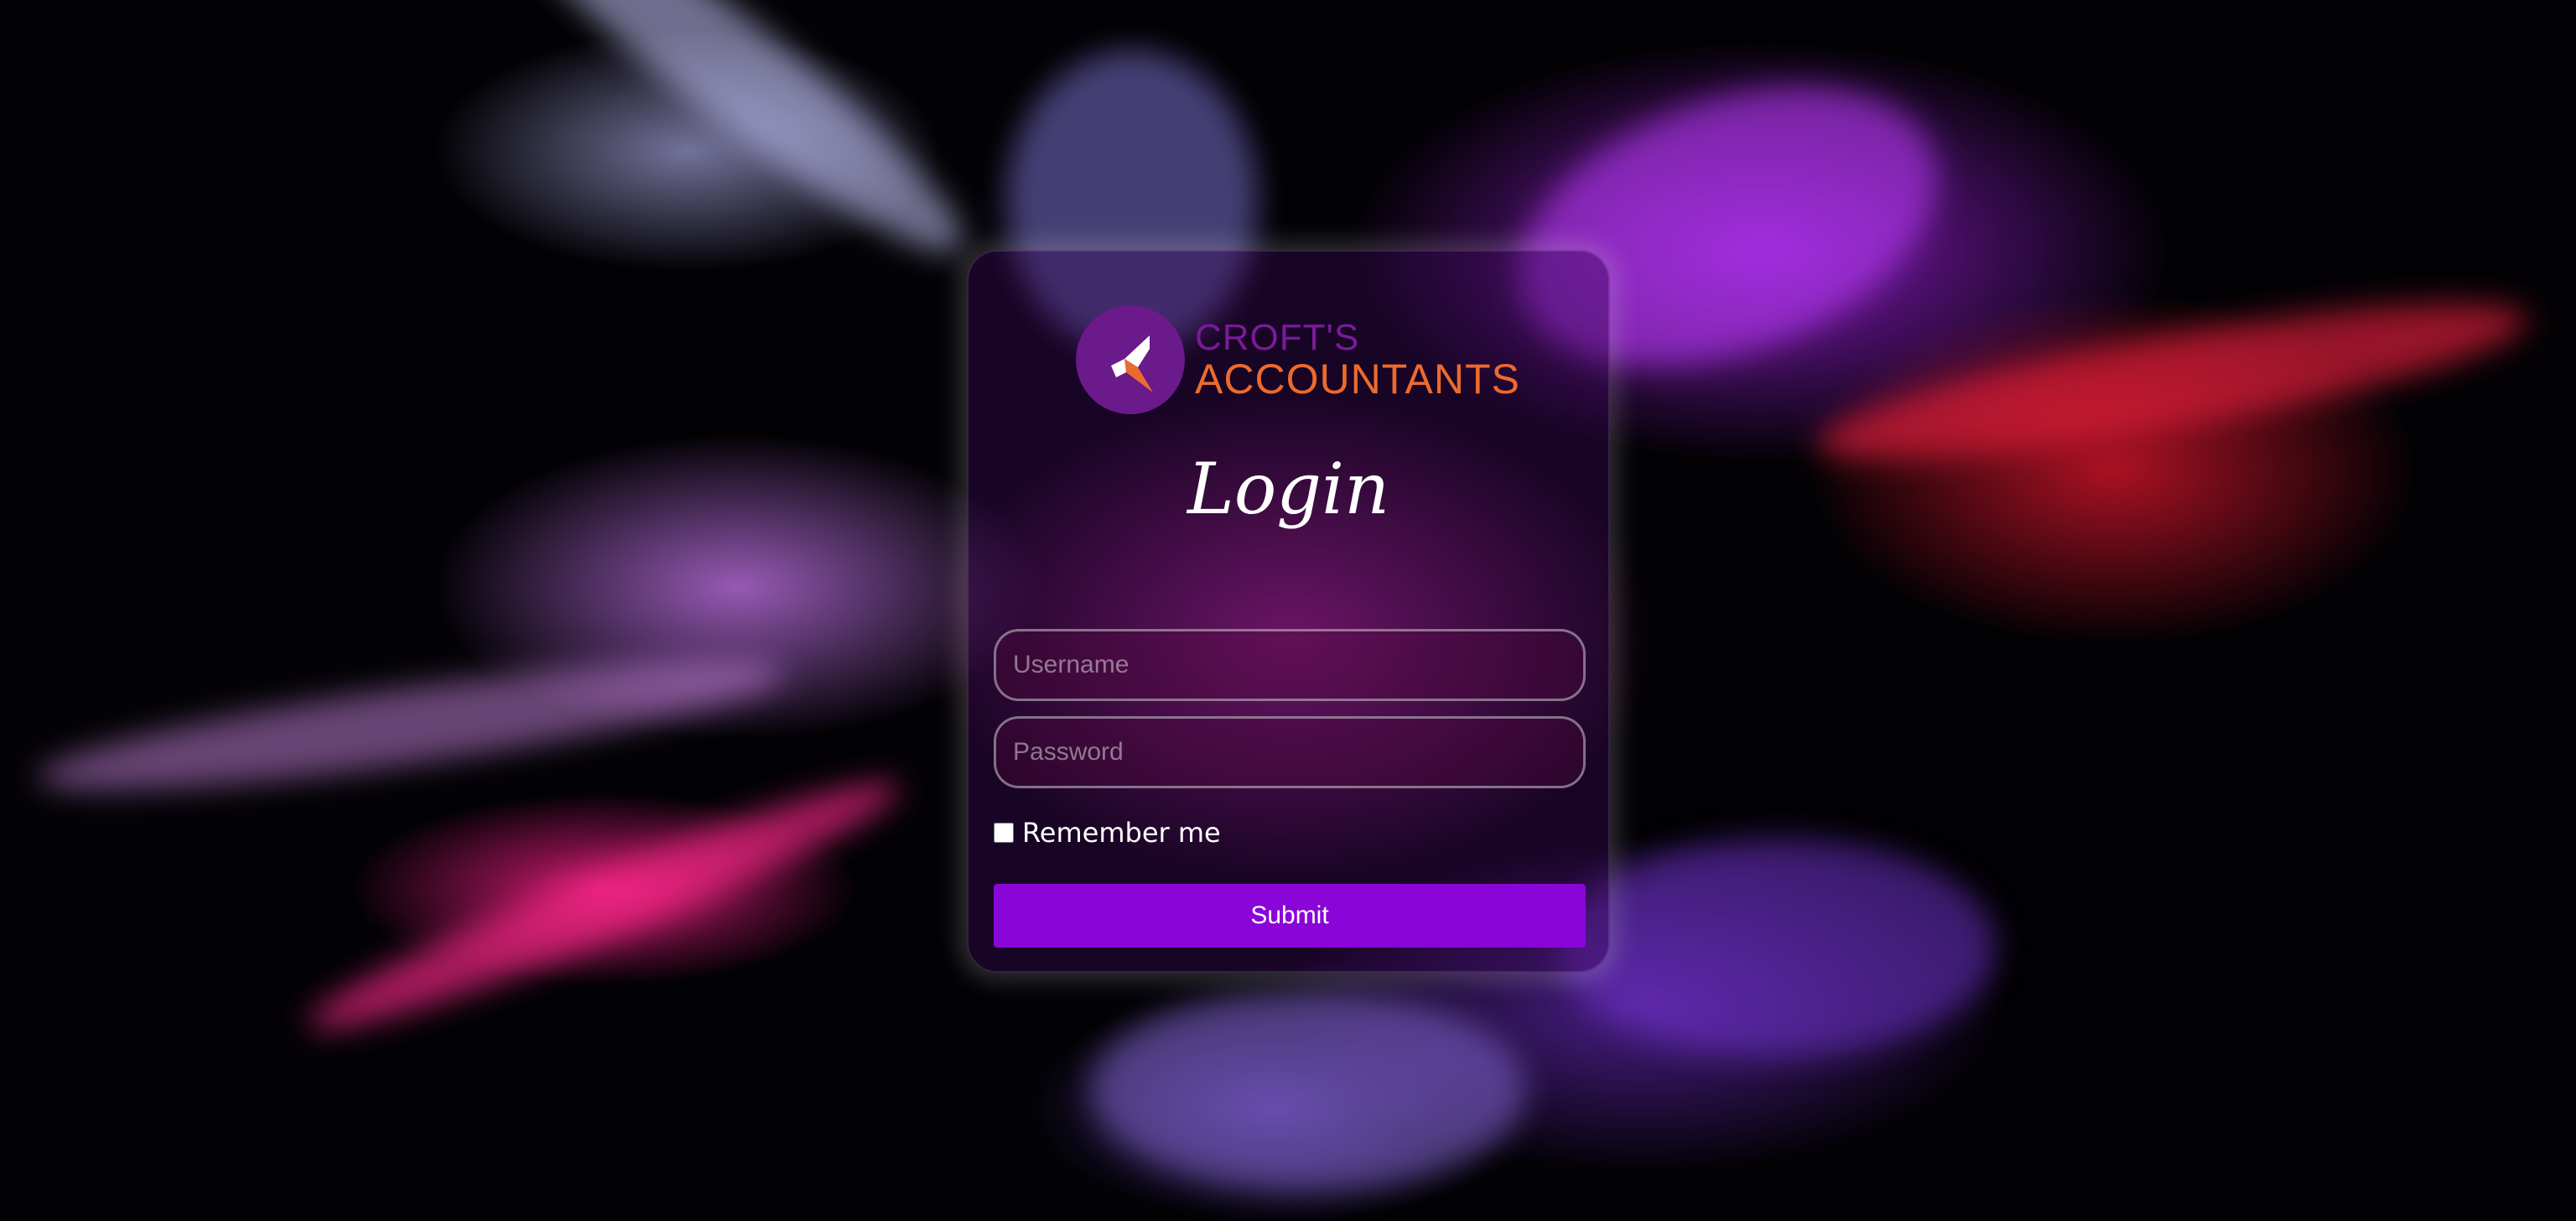 This screenshot has width=2576, height=1221. I want to click on submit-button: Submit, so click(1290, 916).